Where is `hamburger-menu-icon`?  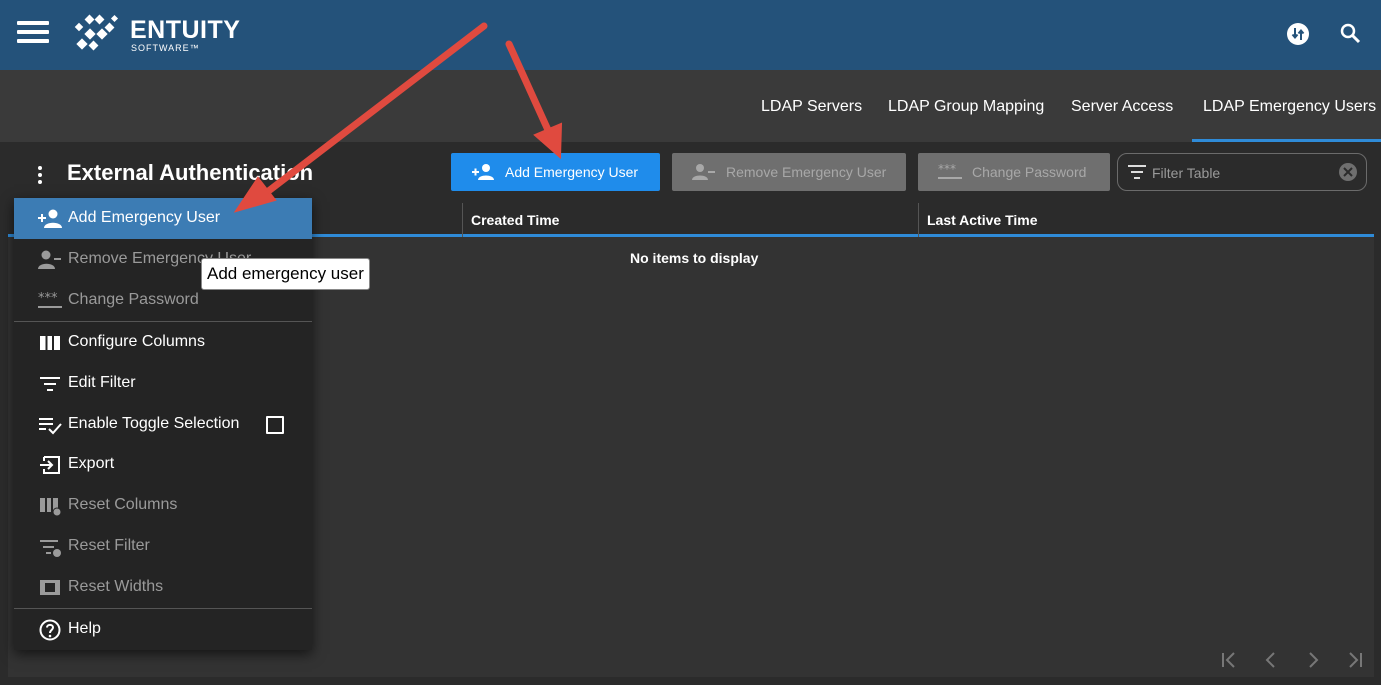 hamburger-menu-icon is located at coordinates (33, 32).